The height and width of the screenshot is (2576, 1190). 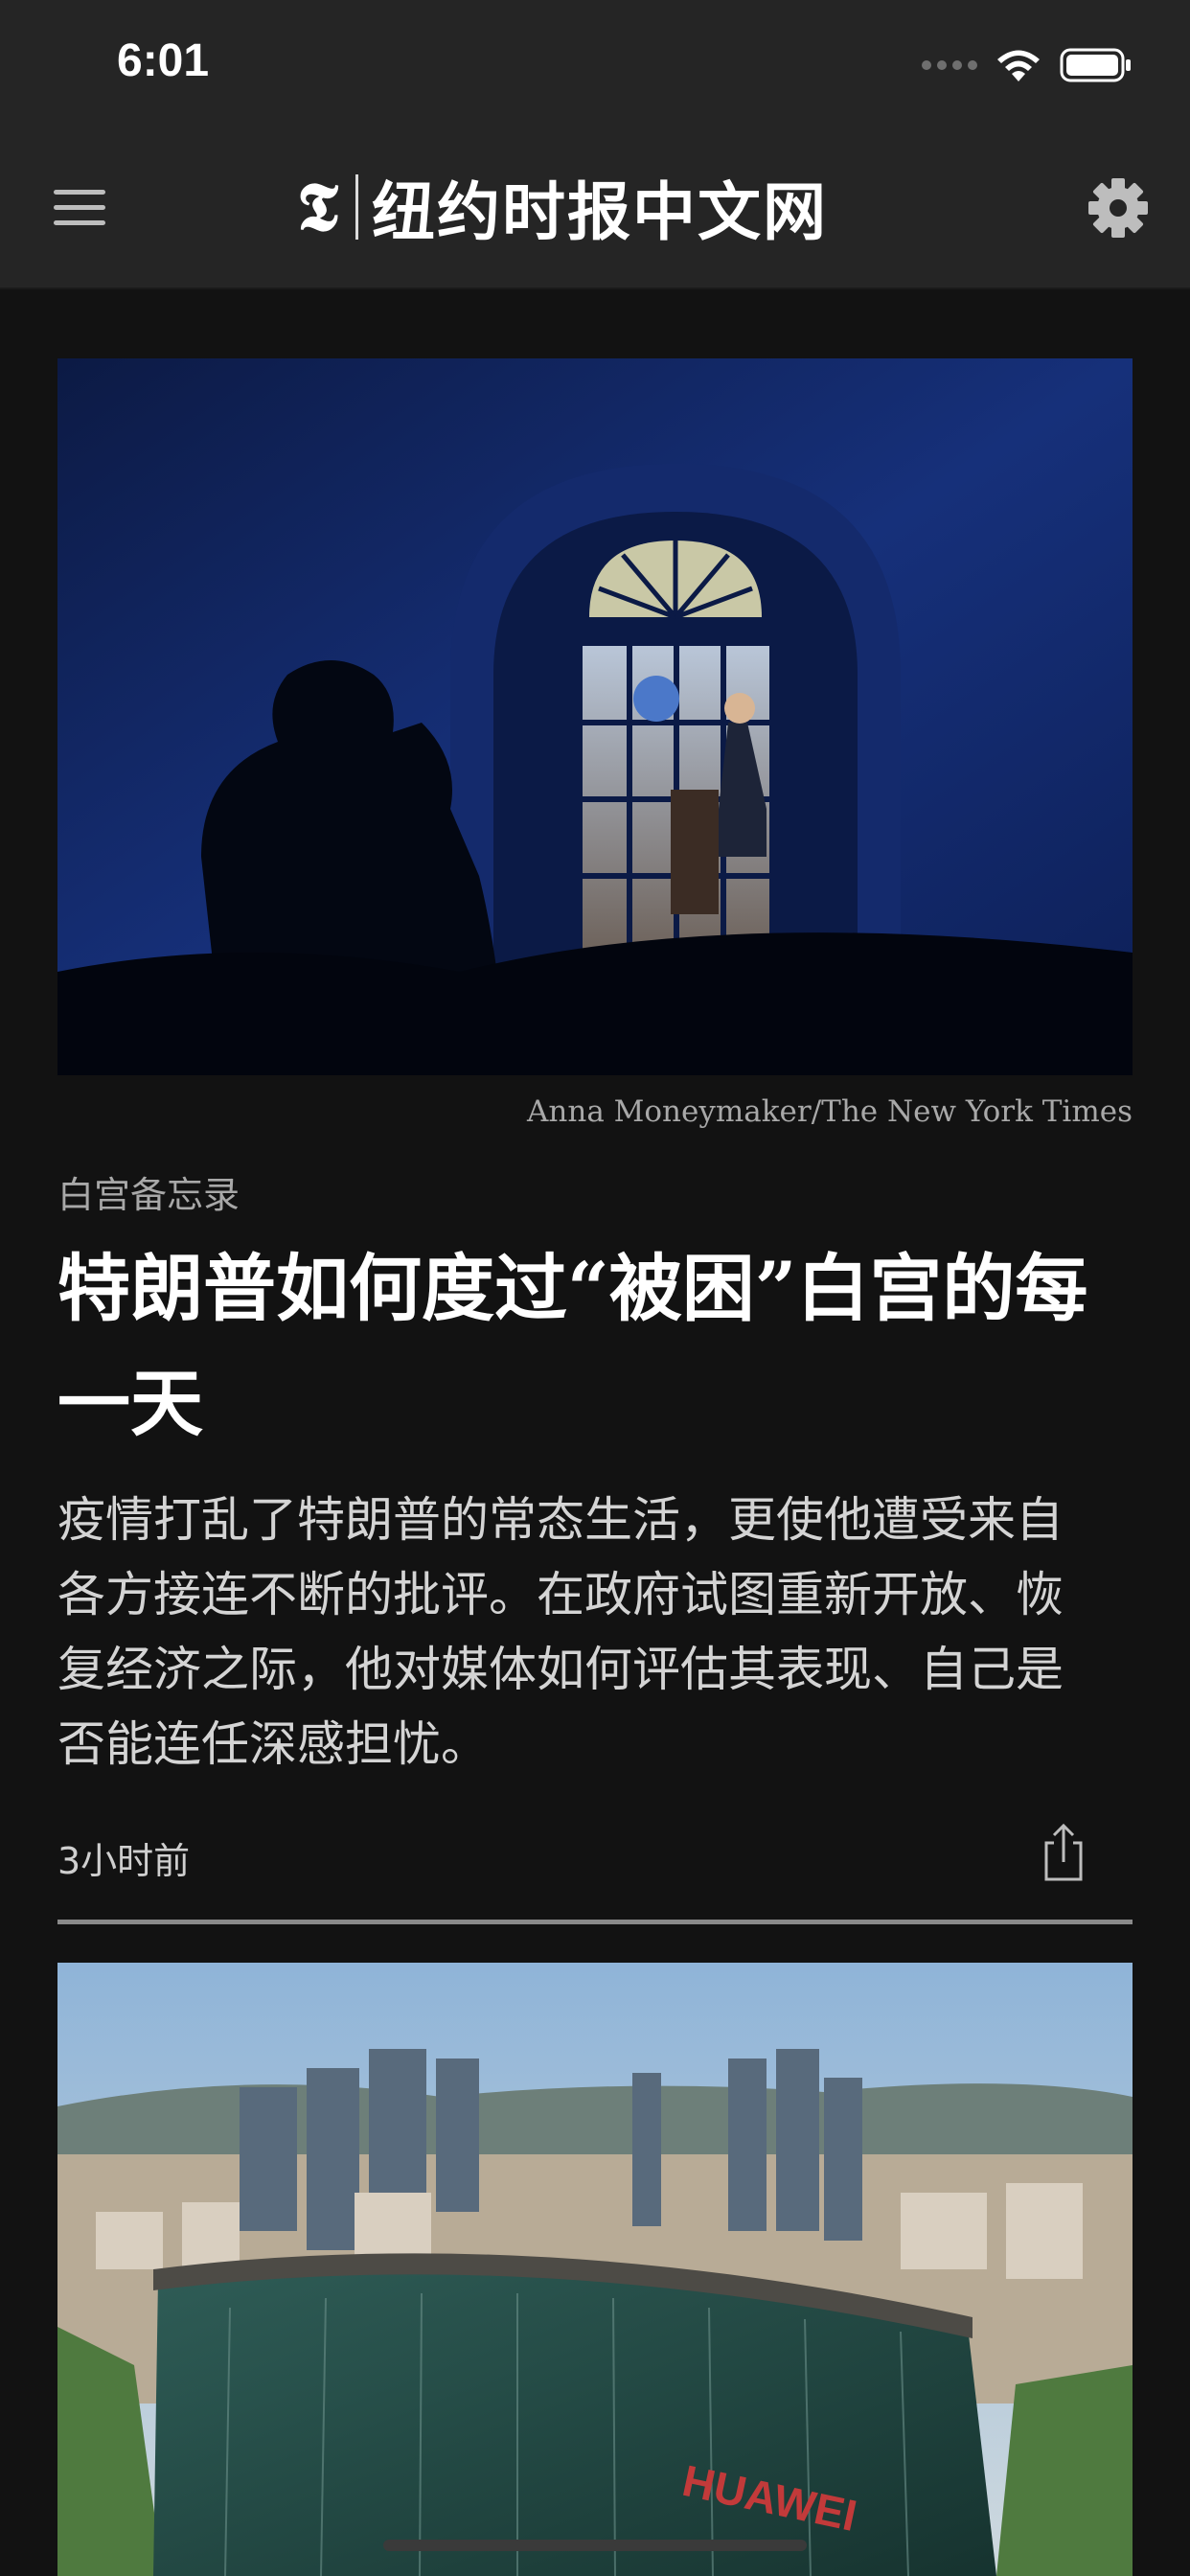 What do you see at coordinates (163, 60) in the screenshot?
I see `status-time: 6:01` at bounding box center [163, 60].